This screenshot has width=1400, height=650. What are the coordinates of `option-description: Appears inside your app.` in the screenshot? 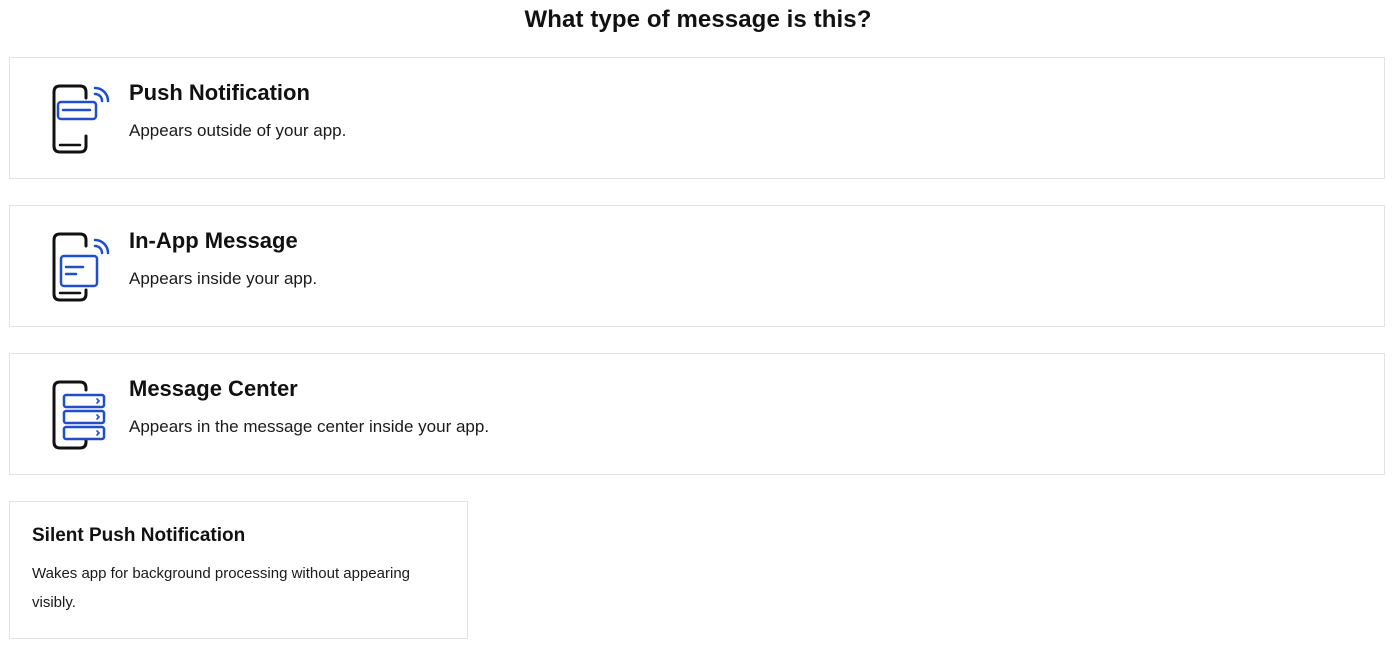 It's located at (223, 278).